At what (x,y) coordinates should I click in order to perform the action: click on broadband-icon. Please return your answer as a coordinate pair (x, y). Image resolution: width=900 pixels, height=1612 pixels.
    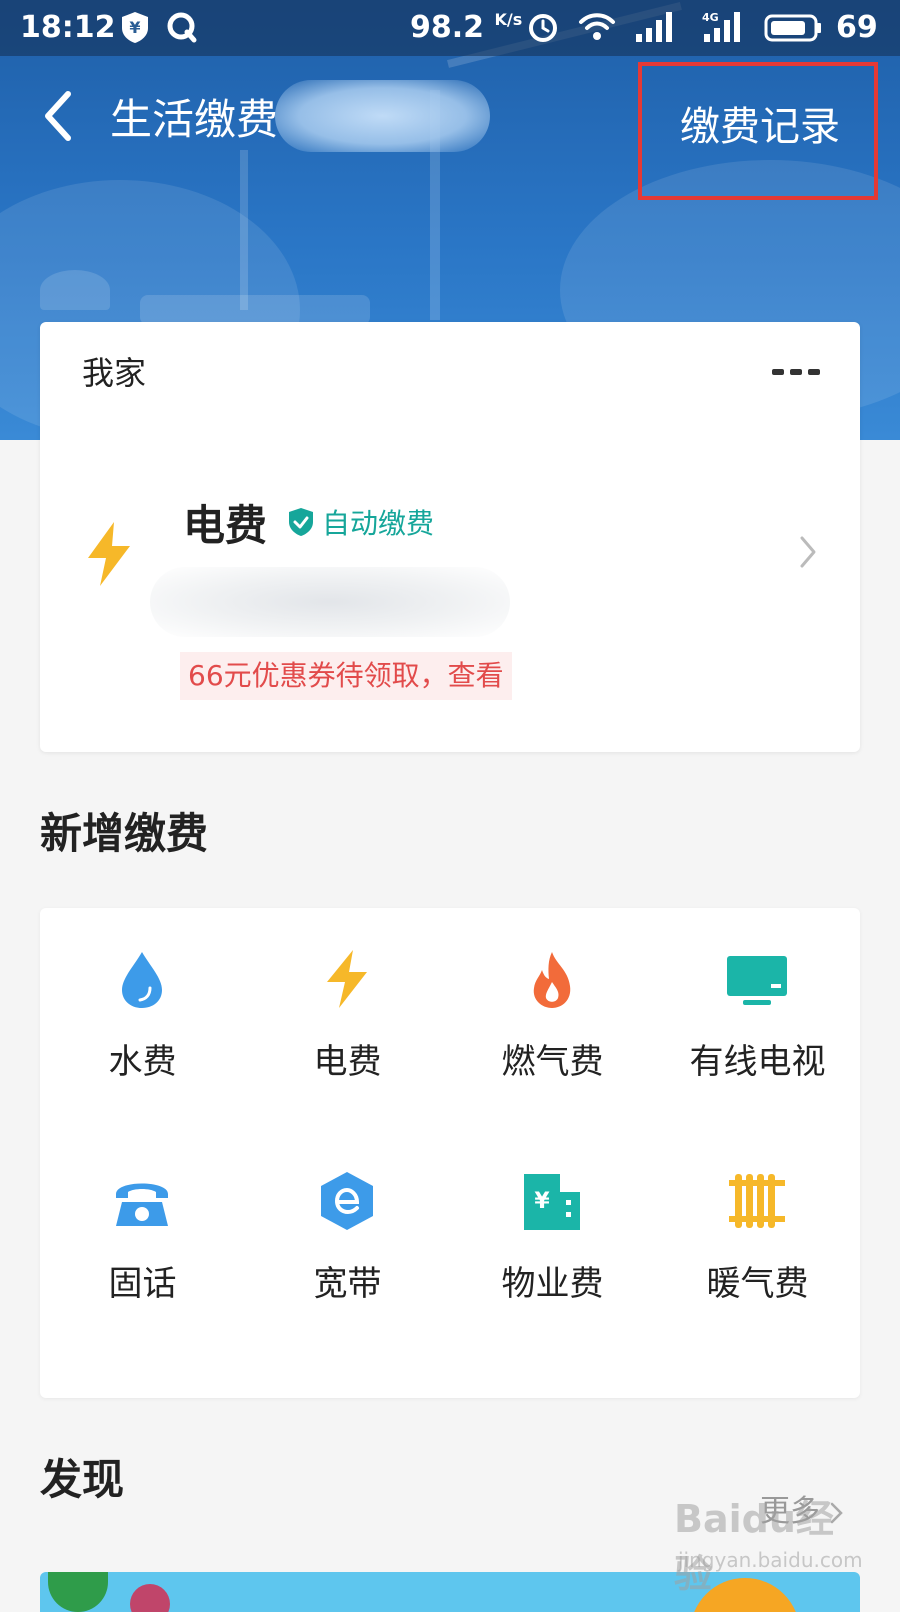
    Looking at the image, I should click on (347, 1201).